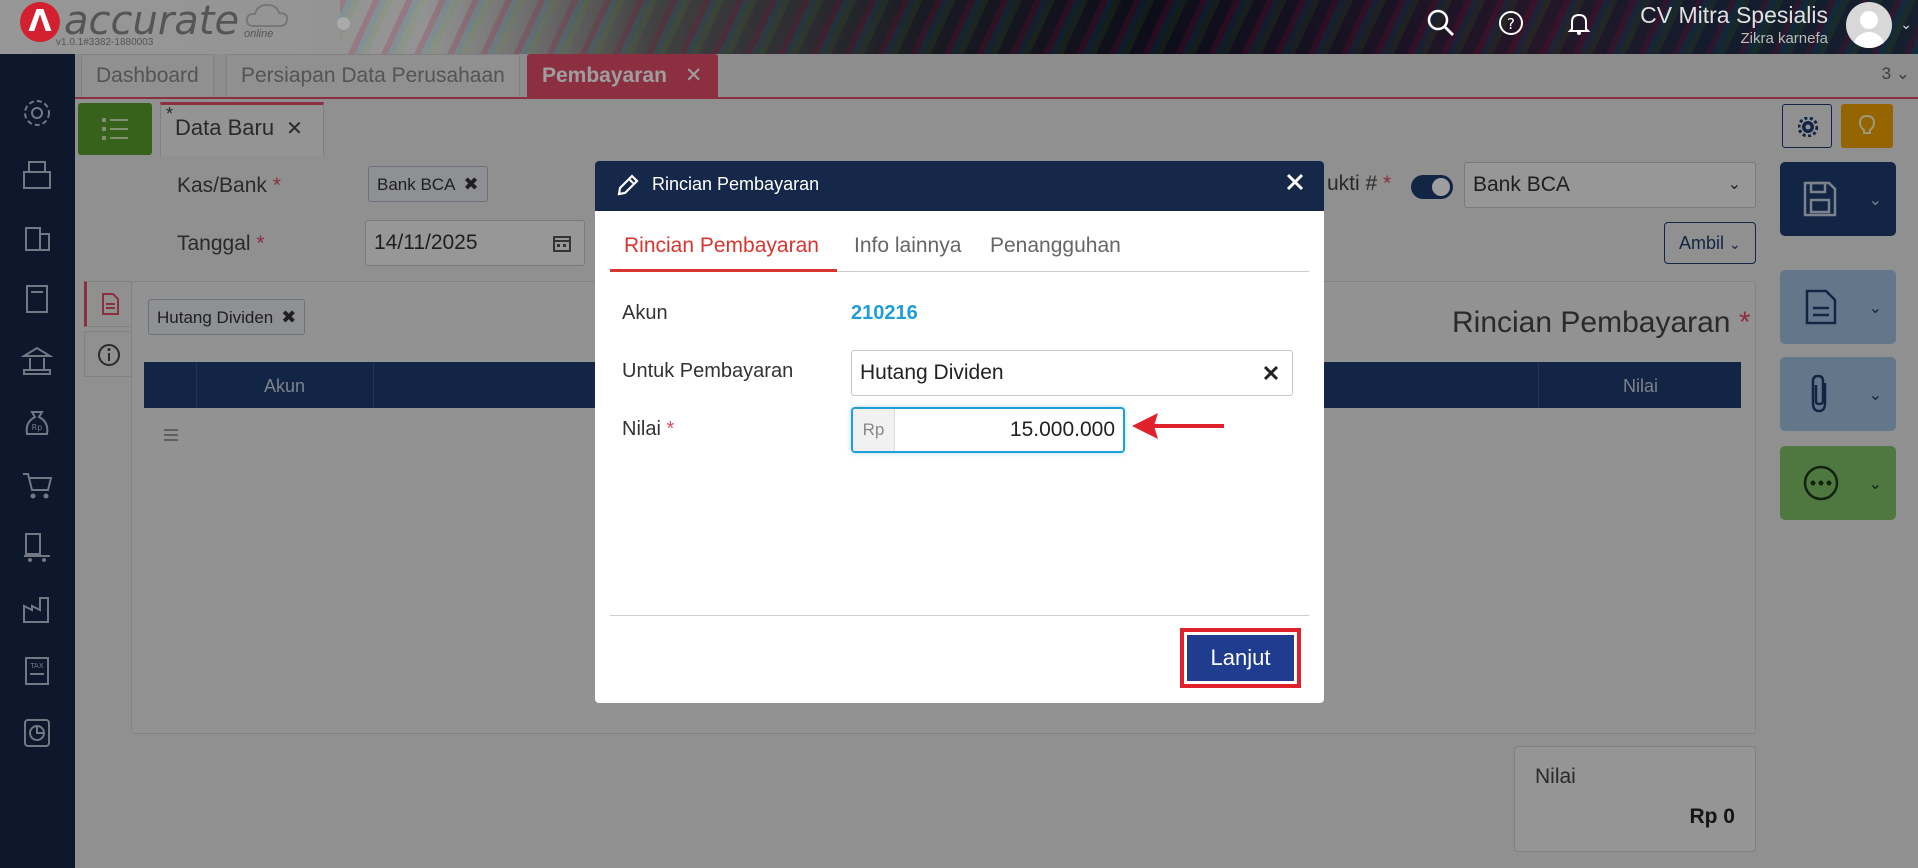 This screenshot has width=1918, height=868. I want to click on akun-label: Akun, so click(645, 313).